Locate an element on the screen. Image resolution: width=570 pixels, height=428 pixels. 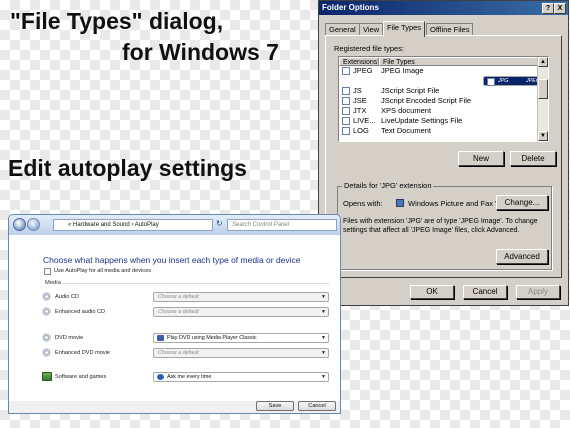
list-item: JS JScript Script File is located at coordinates (439, 91).